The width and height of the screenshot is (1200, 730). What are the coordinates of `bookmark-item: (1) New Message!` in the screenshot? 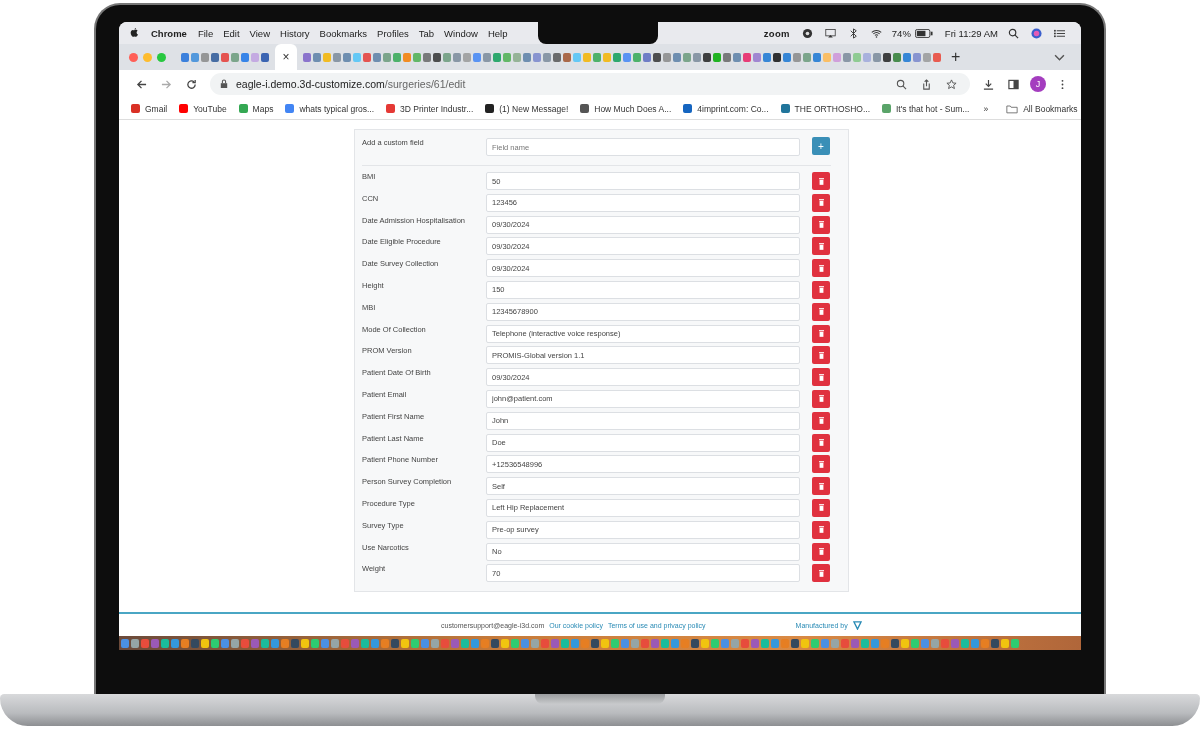 It's located at (527, 108).